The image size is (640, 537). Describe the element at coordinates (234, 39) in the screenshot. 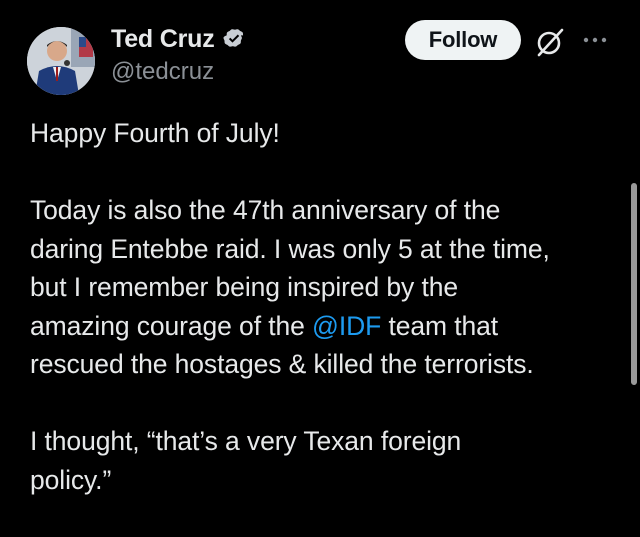

I see `verified-badge-icon` at that location.